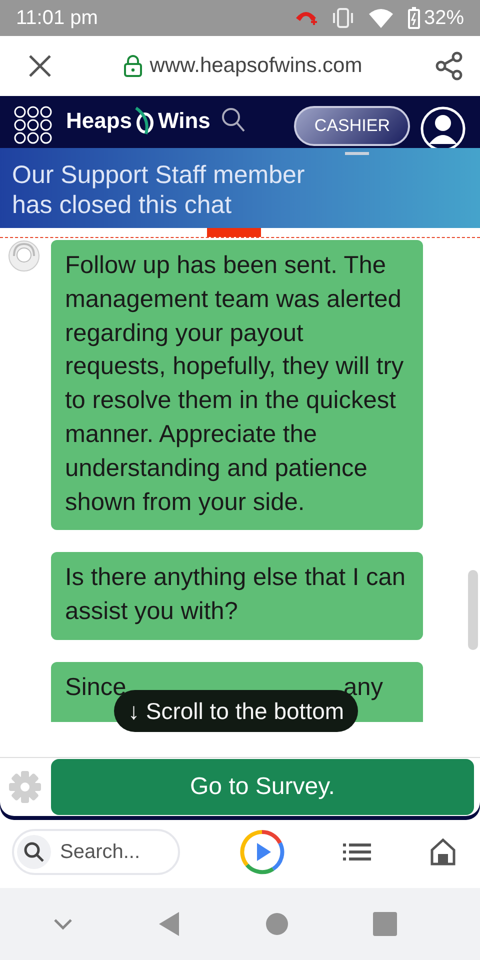  I want to click on survey-button: Go to Survey., so click(262, 787).